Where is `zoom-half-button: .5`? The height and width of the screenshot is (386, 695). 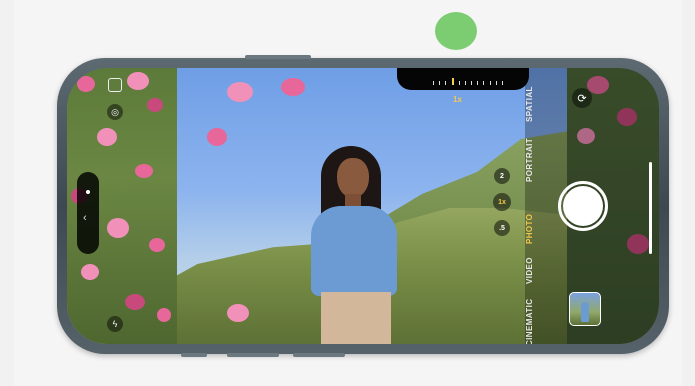 zoom-half-button: .5 is located at coordinates (502, 228).